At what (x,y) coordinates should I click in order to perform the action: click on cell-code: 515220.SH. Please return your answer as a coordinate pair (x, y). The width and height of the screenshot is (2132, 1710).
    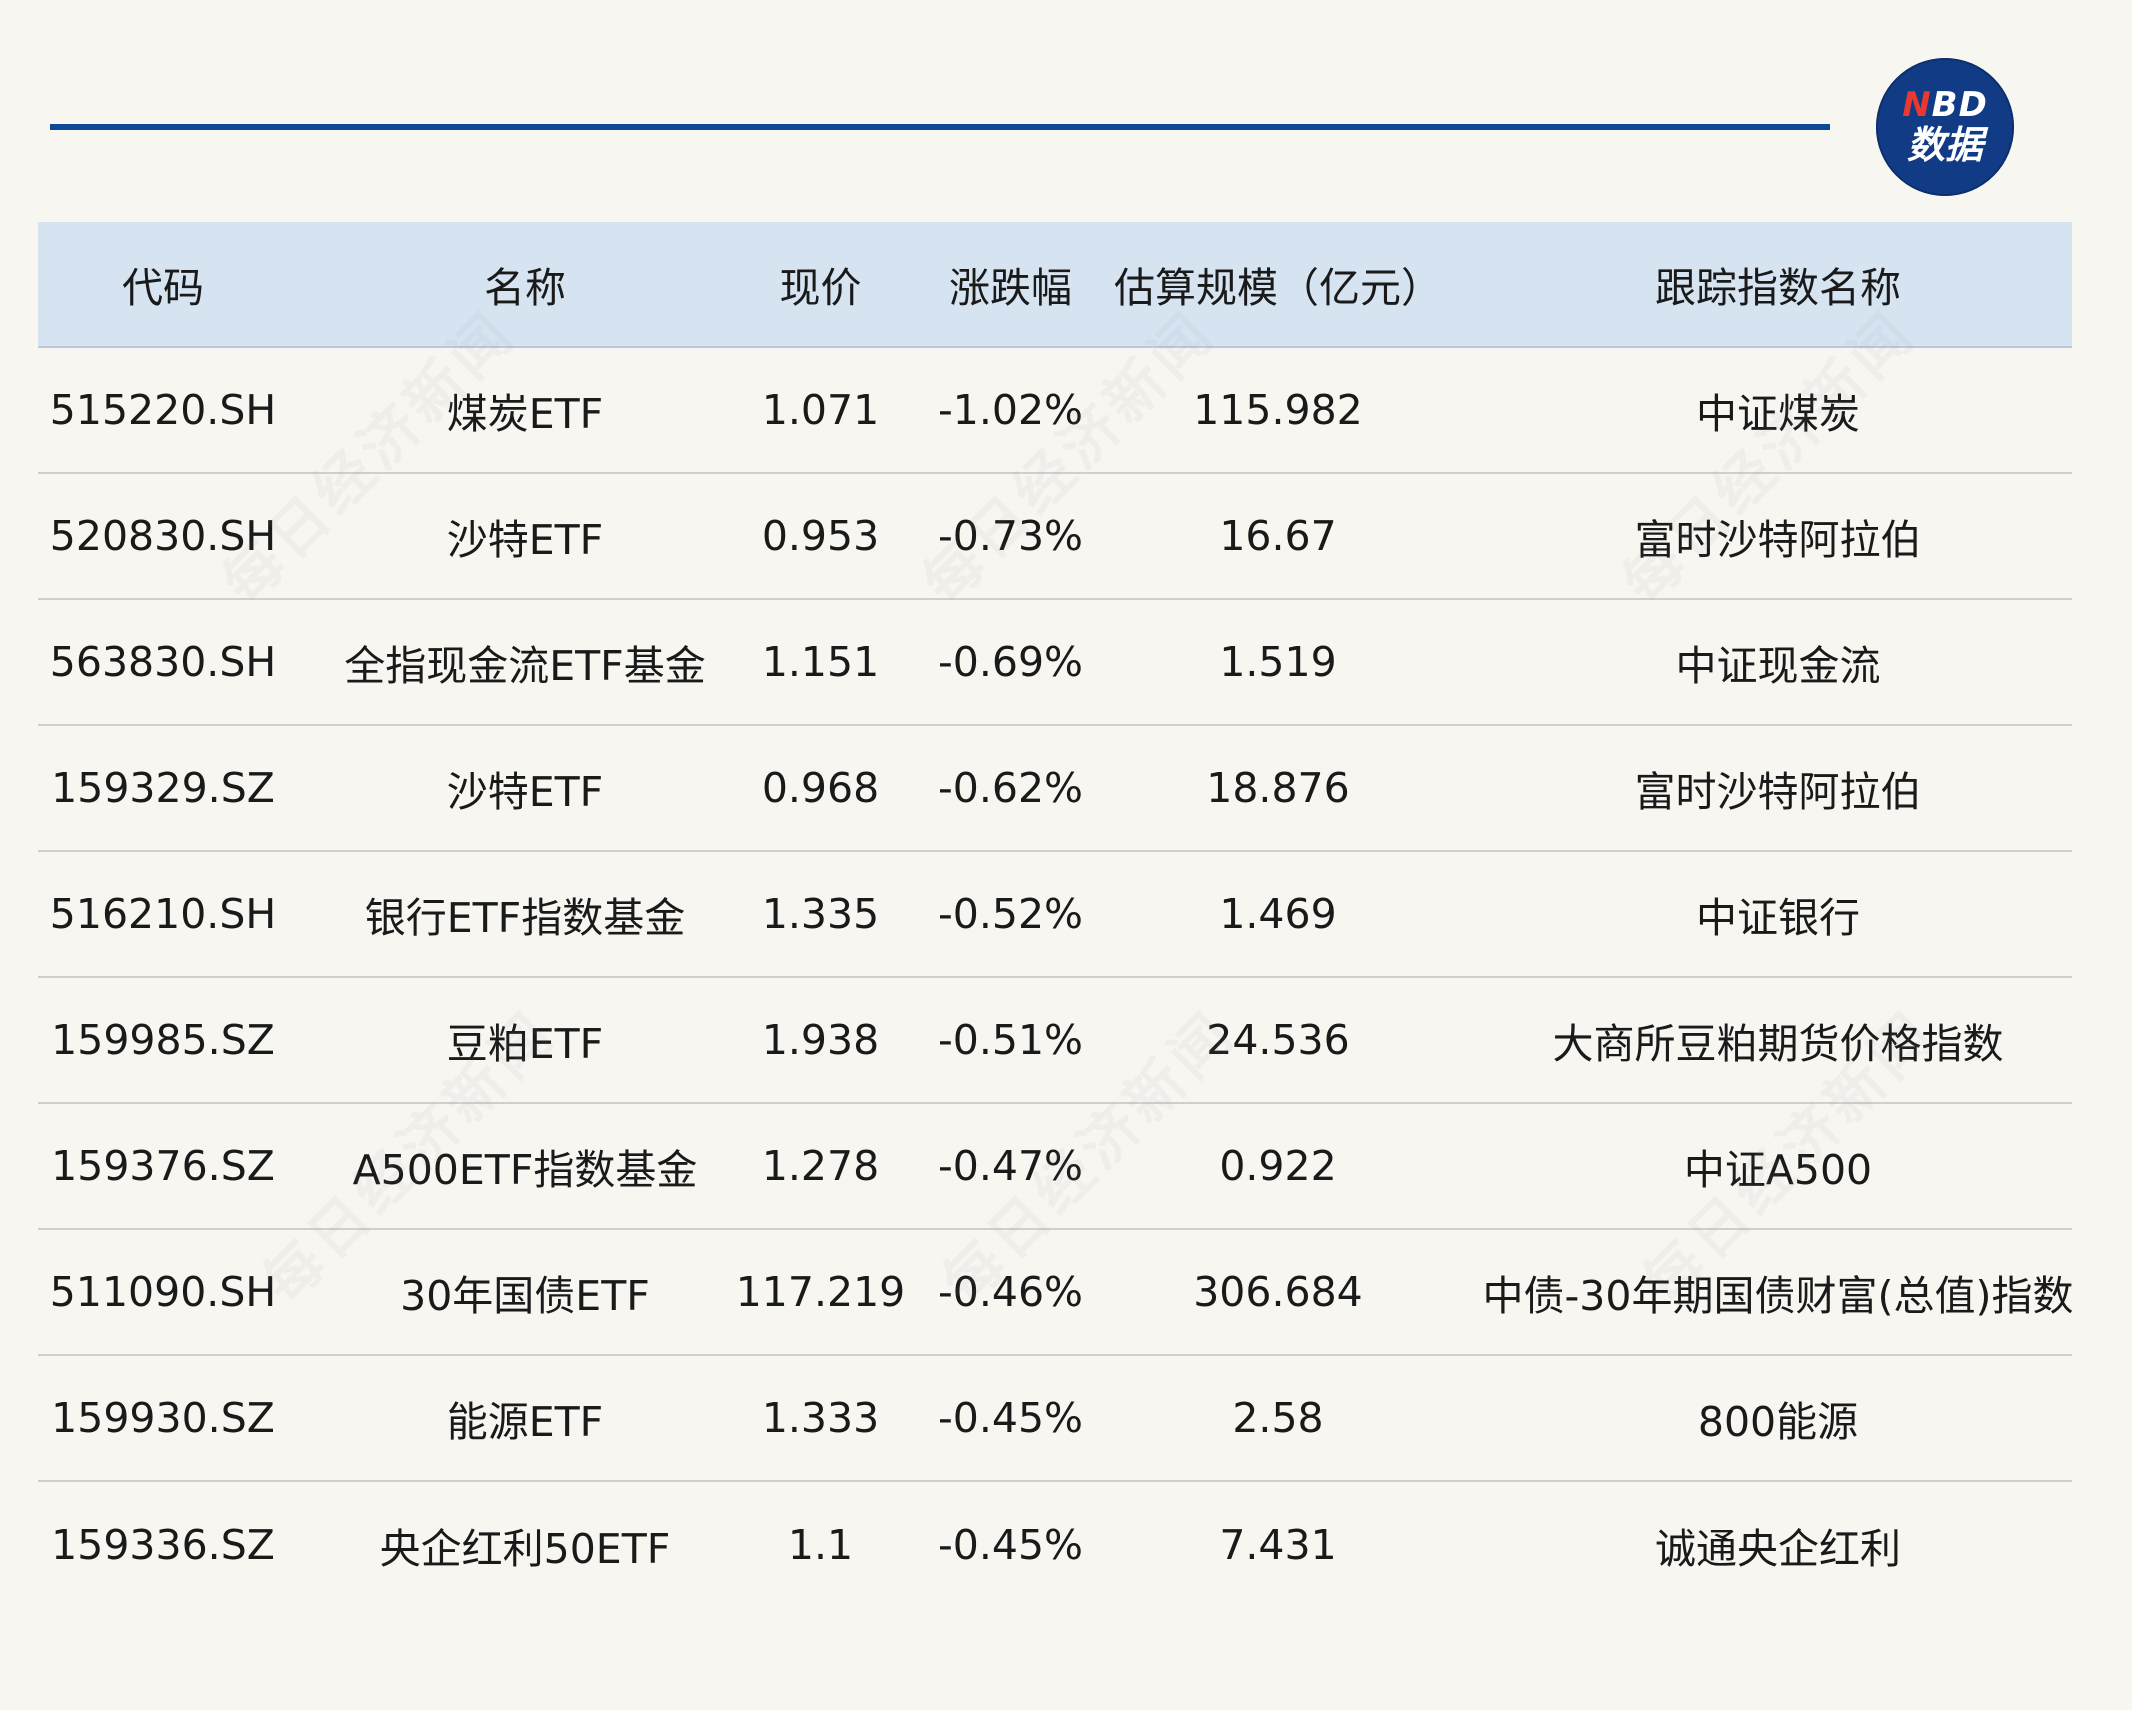
    Looking at the image, I should click on (163, 410).